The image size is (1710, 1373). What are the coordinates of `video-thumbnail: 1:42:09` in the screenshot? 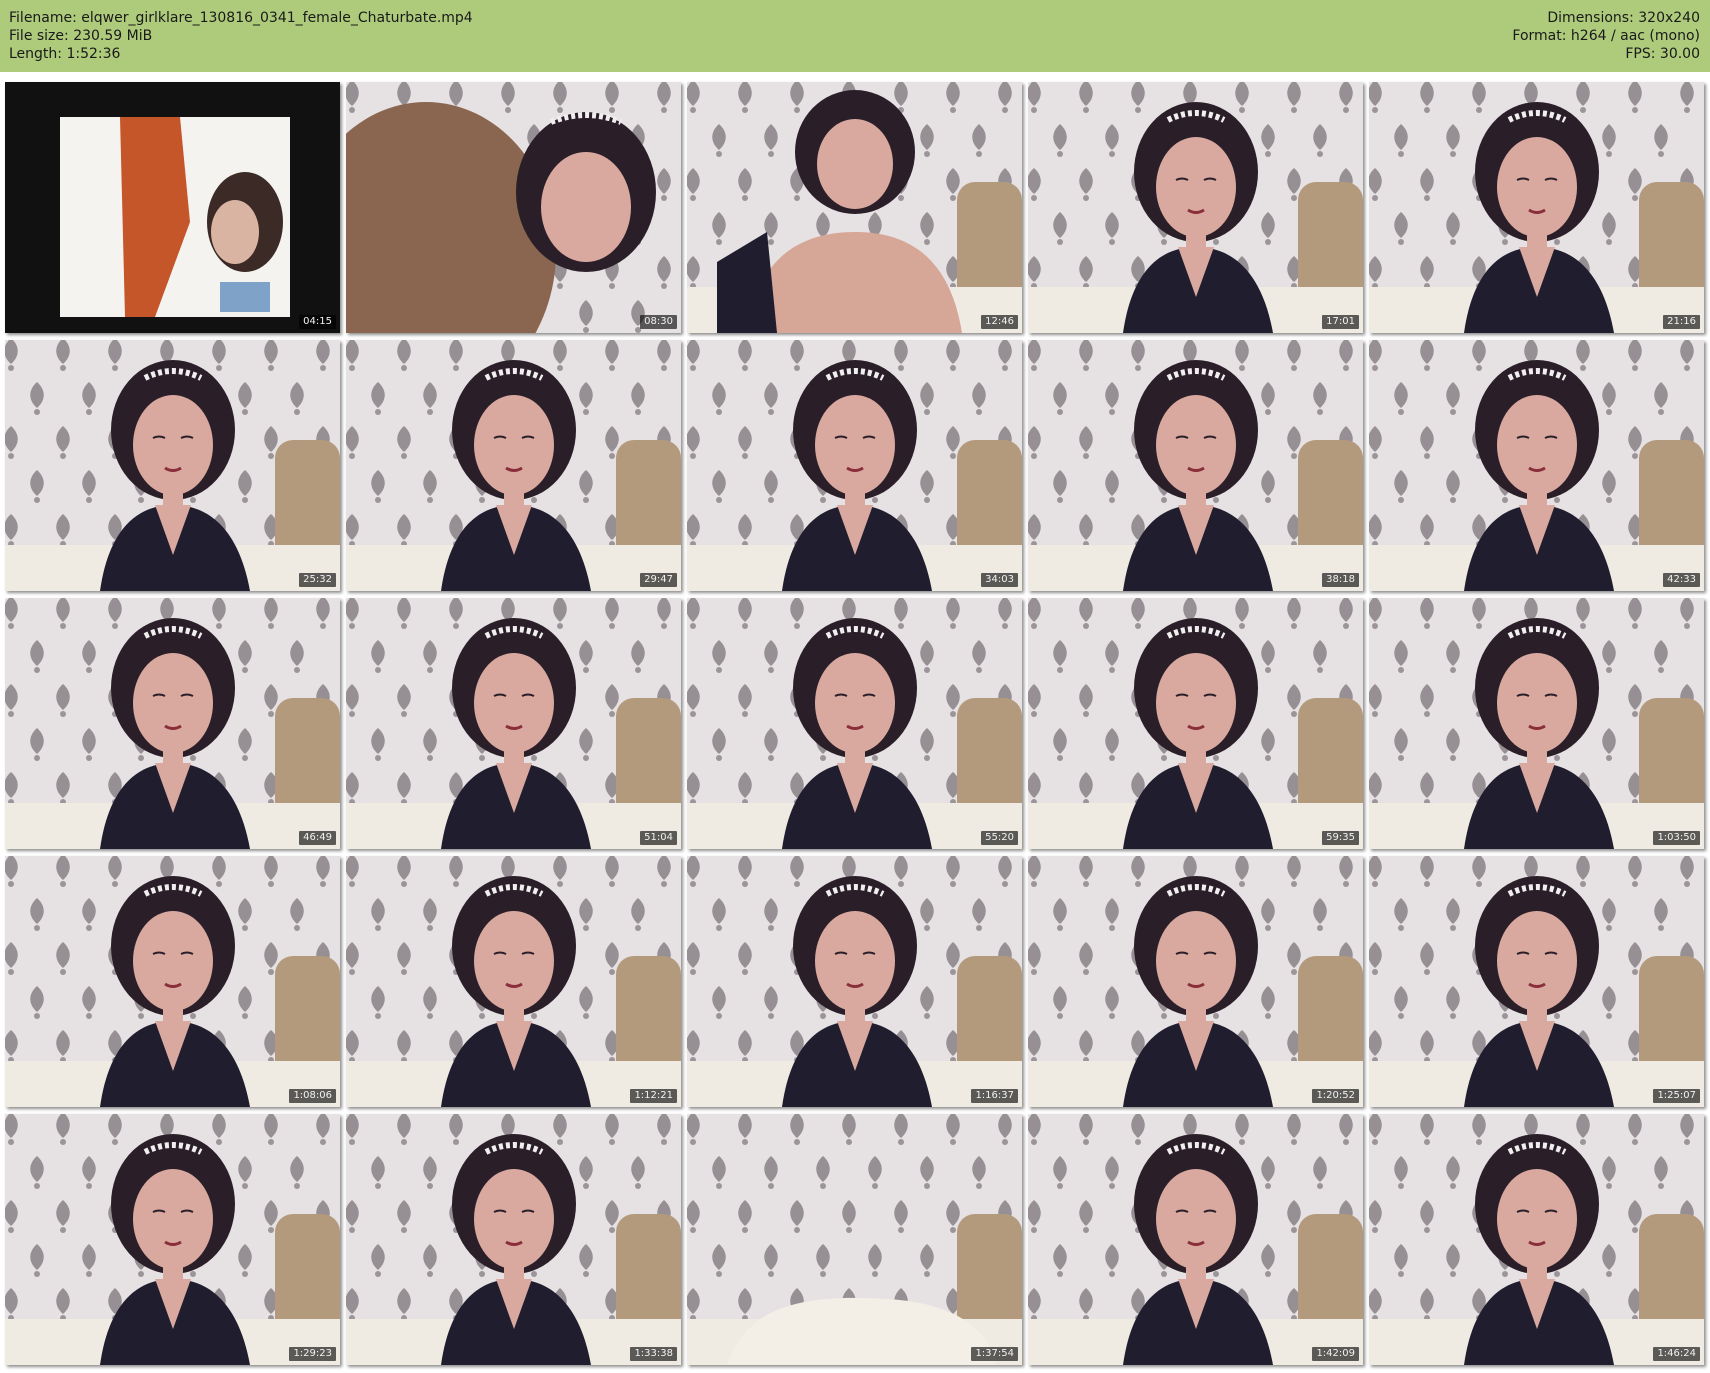 It's located at (1195, 1239).